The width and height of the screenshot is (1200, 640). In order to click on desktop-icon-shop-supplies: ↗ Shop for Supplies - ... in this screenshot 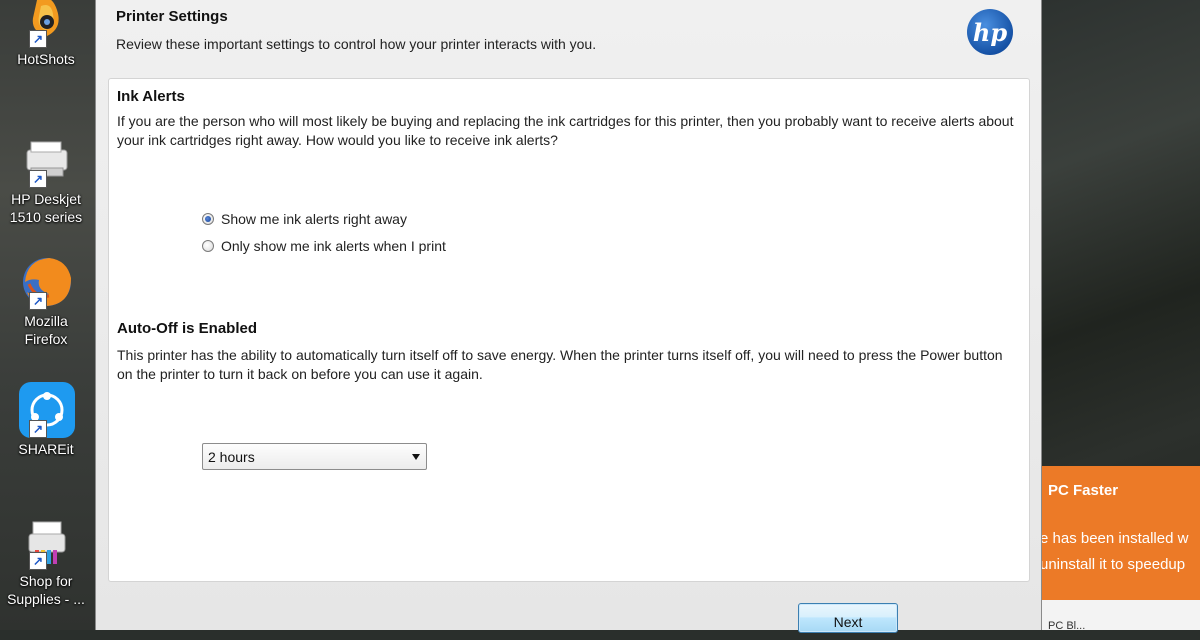, I will do `click(46, 561)`.